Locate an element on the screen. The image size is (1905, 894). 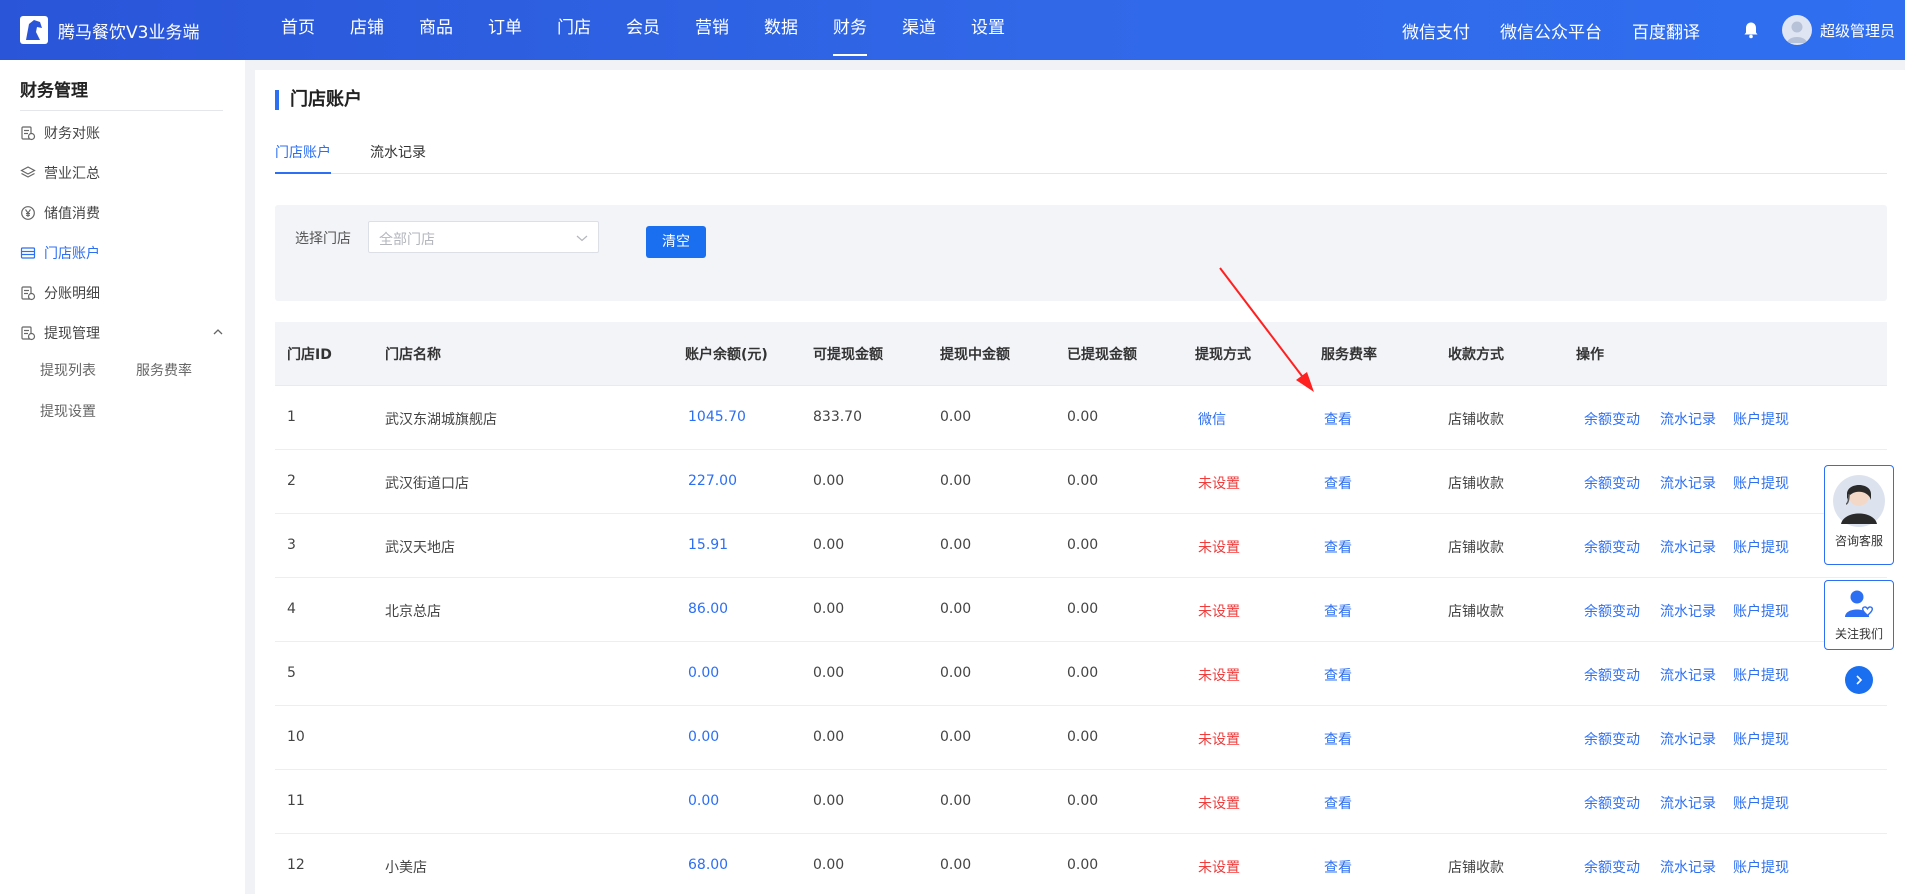
cell-store-name: 武汉天地店 is located at coordinates (420, 548).